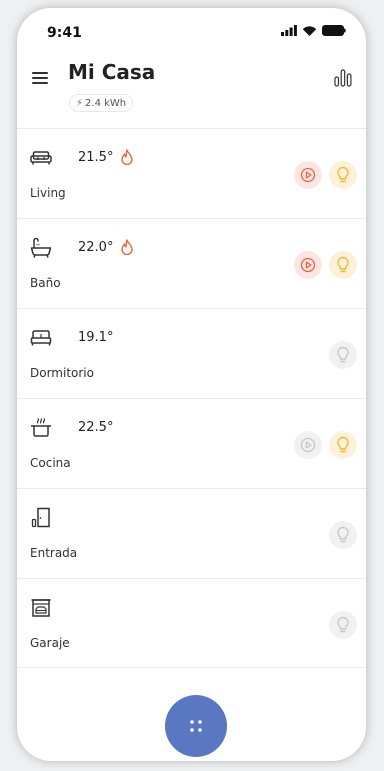 This screenshot has width=384, height=771. What do you see at coordinates (191, 28) in the screenshot?
I see `status-bar: 9:41` at bounding box center [191, 28].